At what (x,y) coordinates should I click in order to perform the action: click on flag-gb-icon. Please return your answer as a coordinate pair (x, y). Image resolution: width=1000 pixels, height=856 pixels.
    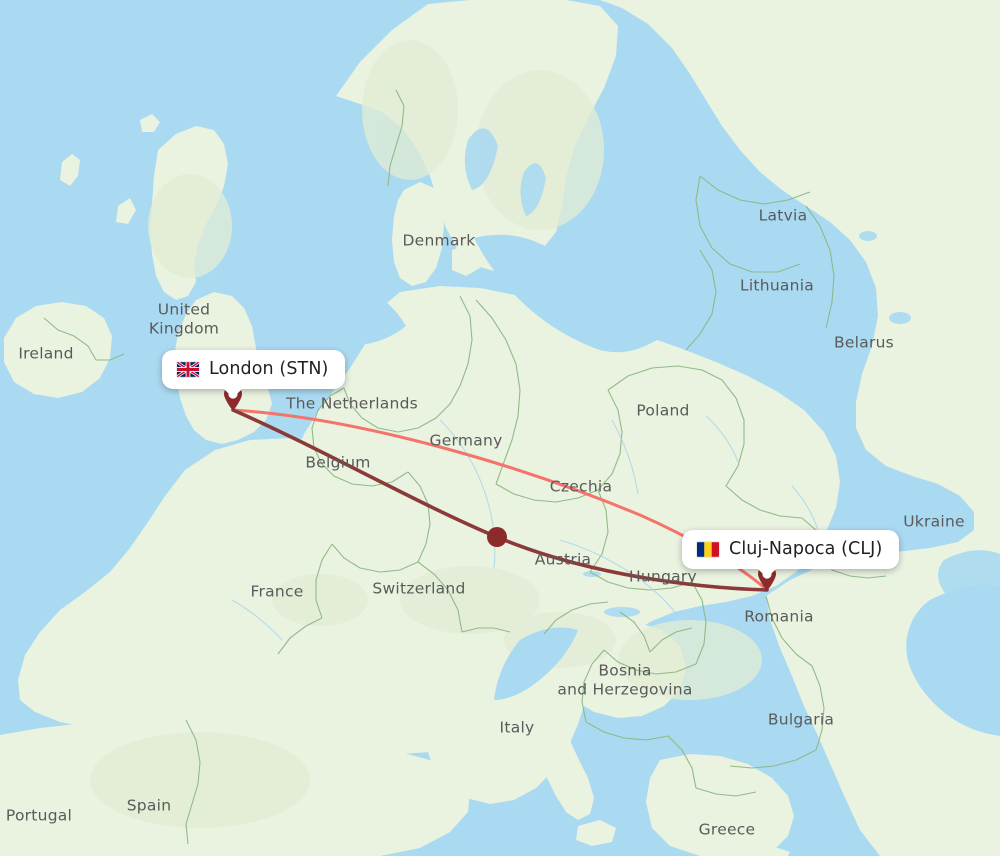
    Looking at the image, I should click on (188, 369).